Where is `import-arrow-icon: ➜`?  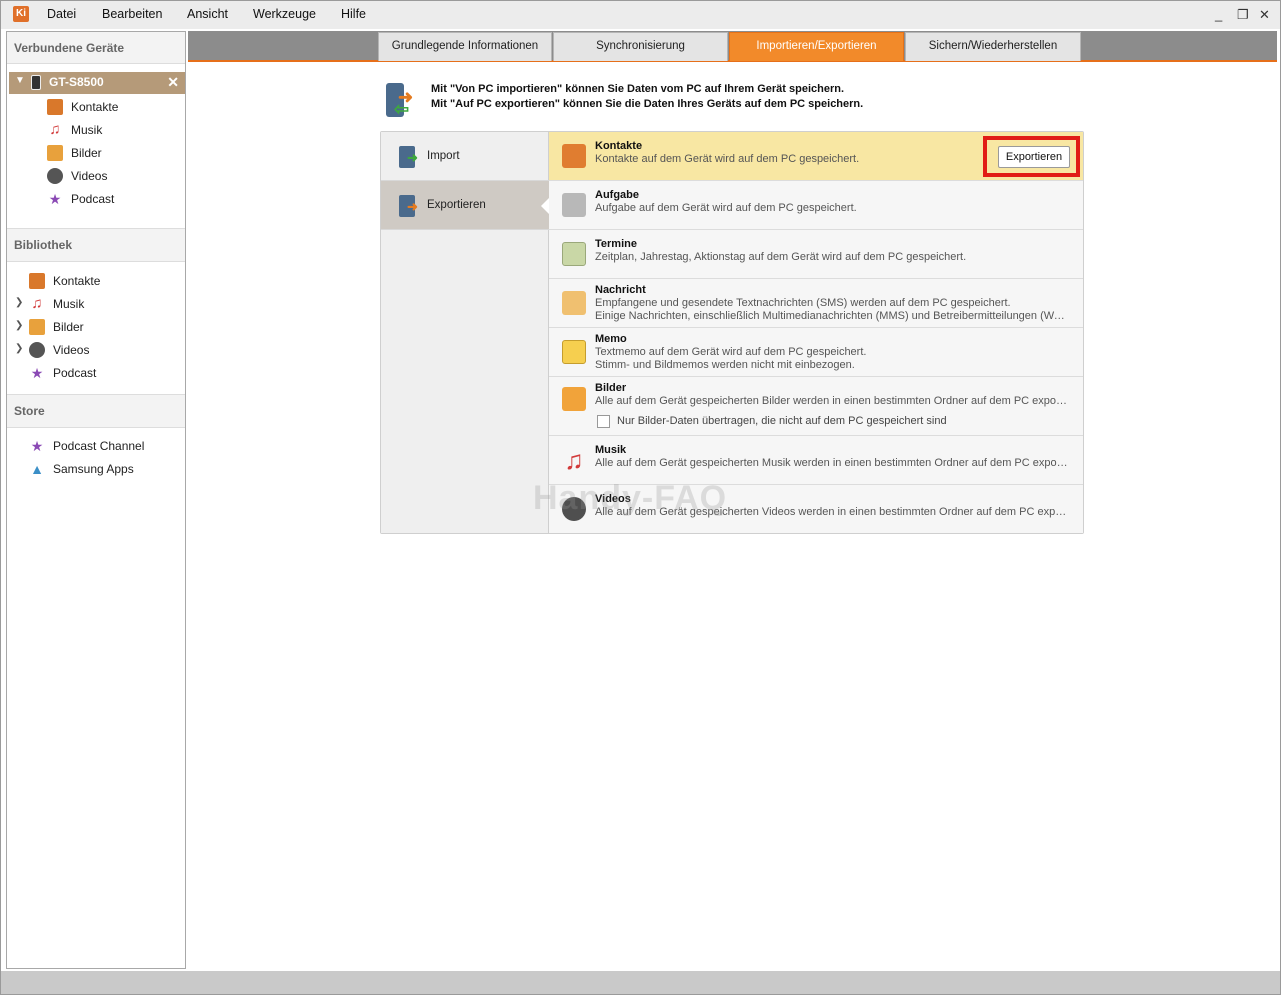 import-arrow-icon: ➜ is located at coordinates (412, 157).